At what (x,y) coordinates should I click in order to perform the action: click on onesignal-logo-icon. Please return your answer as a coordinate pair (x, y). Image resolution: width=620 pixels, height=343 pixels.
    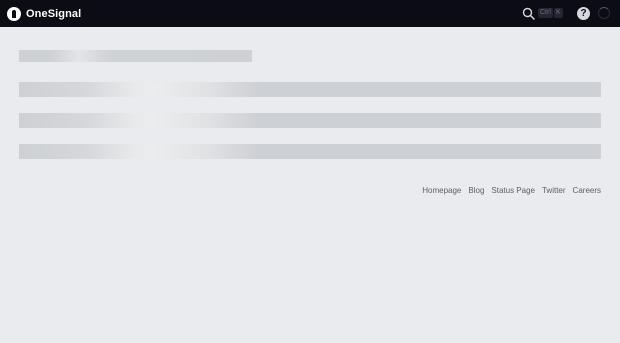
    Looking at the image, I should click on (14, 13).